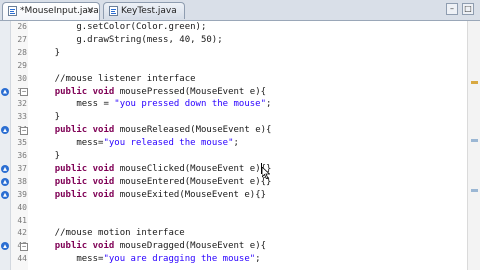  I want to click on code-text: public void mouseExited(MouseEvent e){}, so click(160, 194).